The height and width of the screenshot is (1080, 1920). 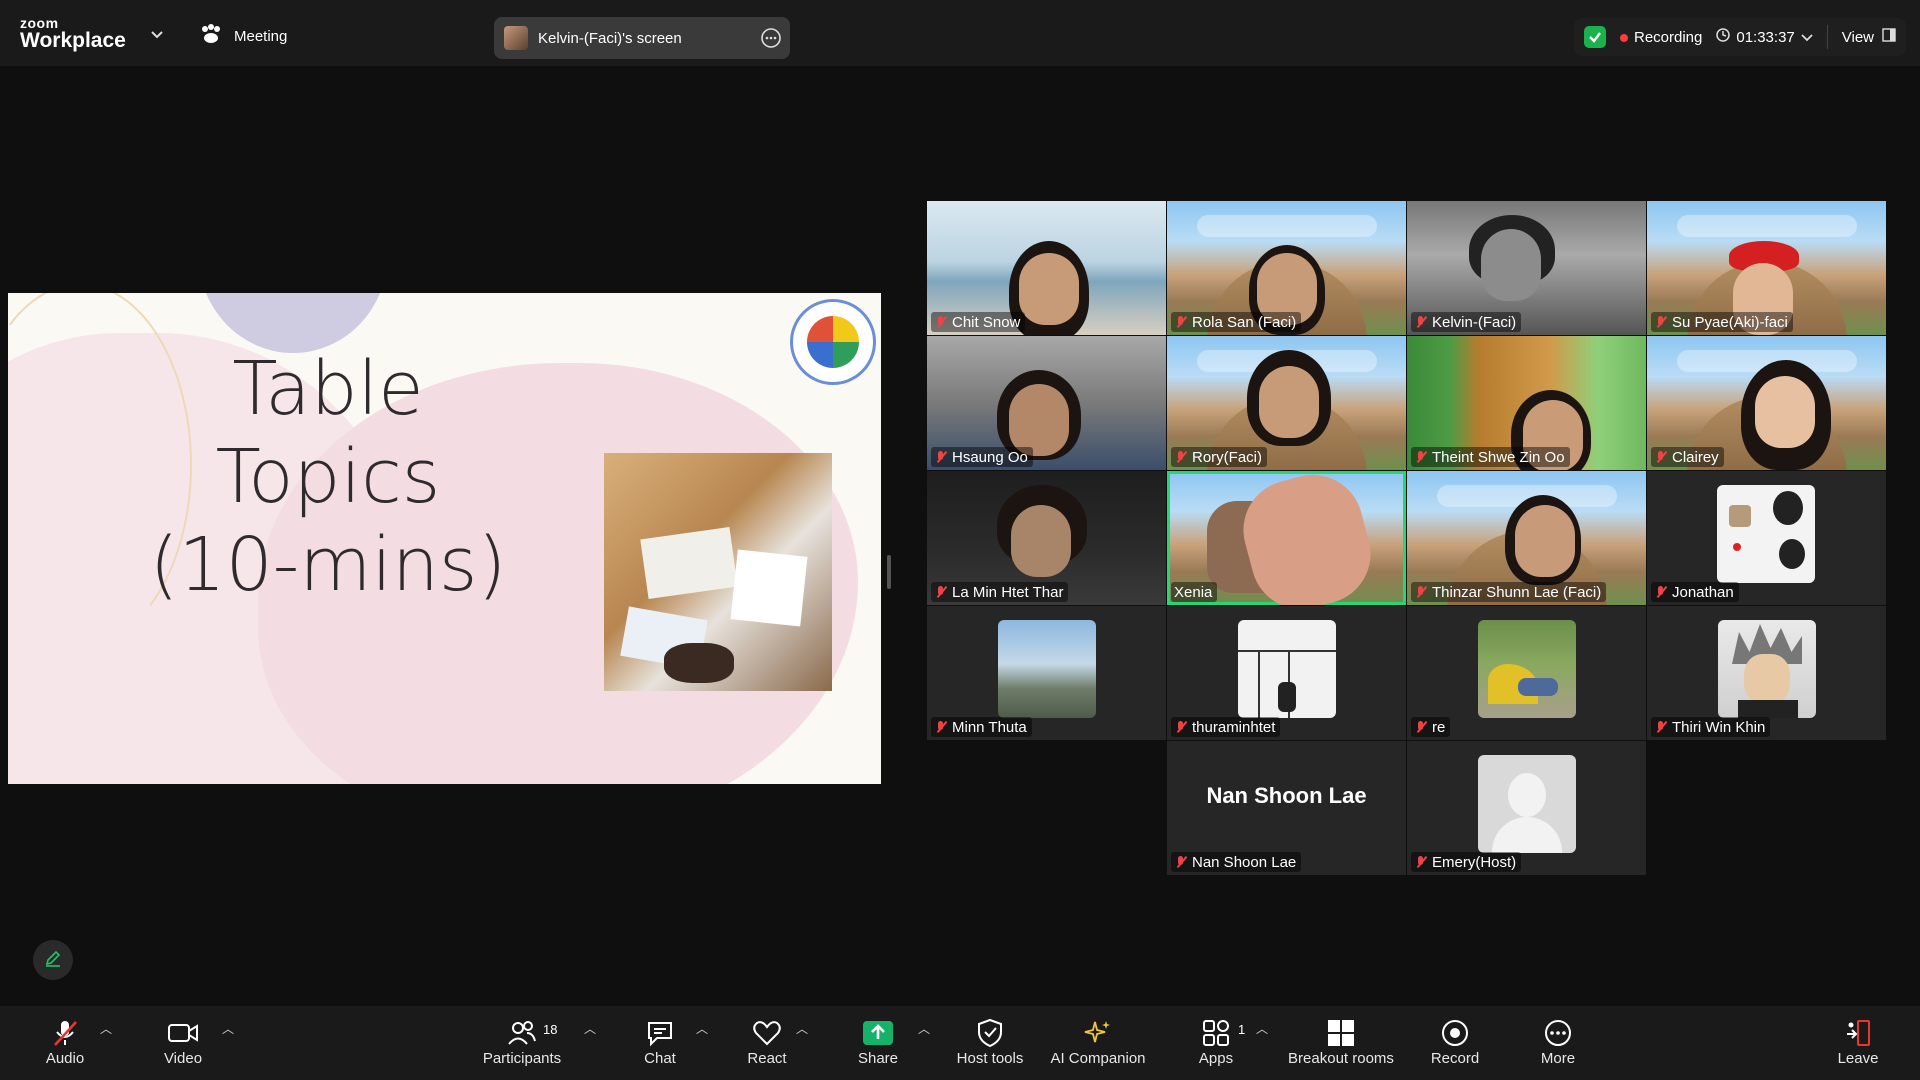 I want to click on participant-tile: Hsaung Oo, so click(x=1046, y=403).